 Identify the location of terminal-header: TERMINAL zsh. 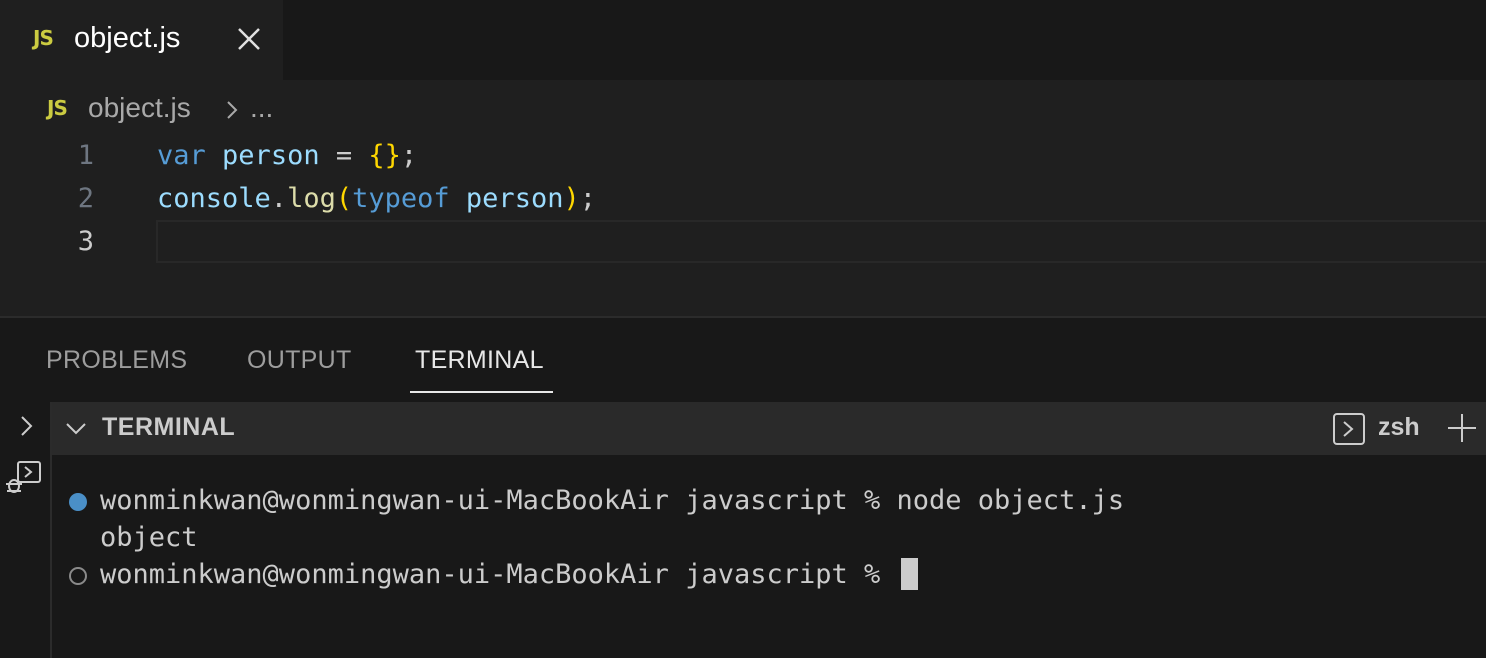
(769, 428).